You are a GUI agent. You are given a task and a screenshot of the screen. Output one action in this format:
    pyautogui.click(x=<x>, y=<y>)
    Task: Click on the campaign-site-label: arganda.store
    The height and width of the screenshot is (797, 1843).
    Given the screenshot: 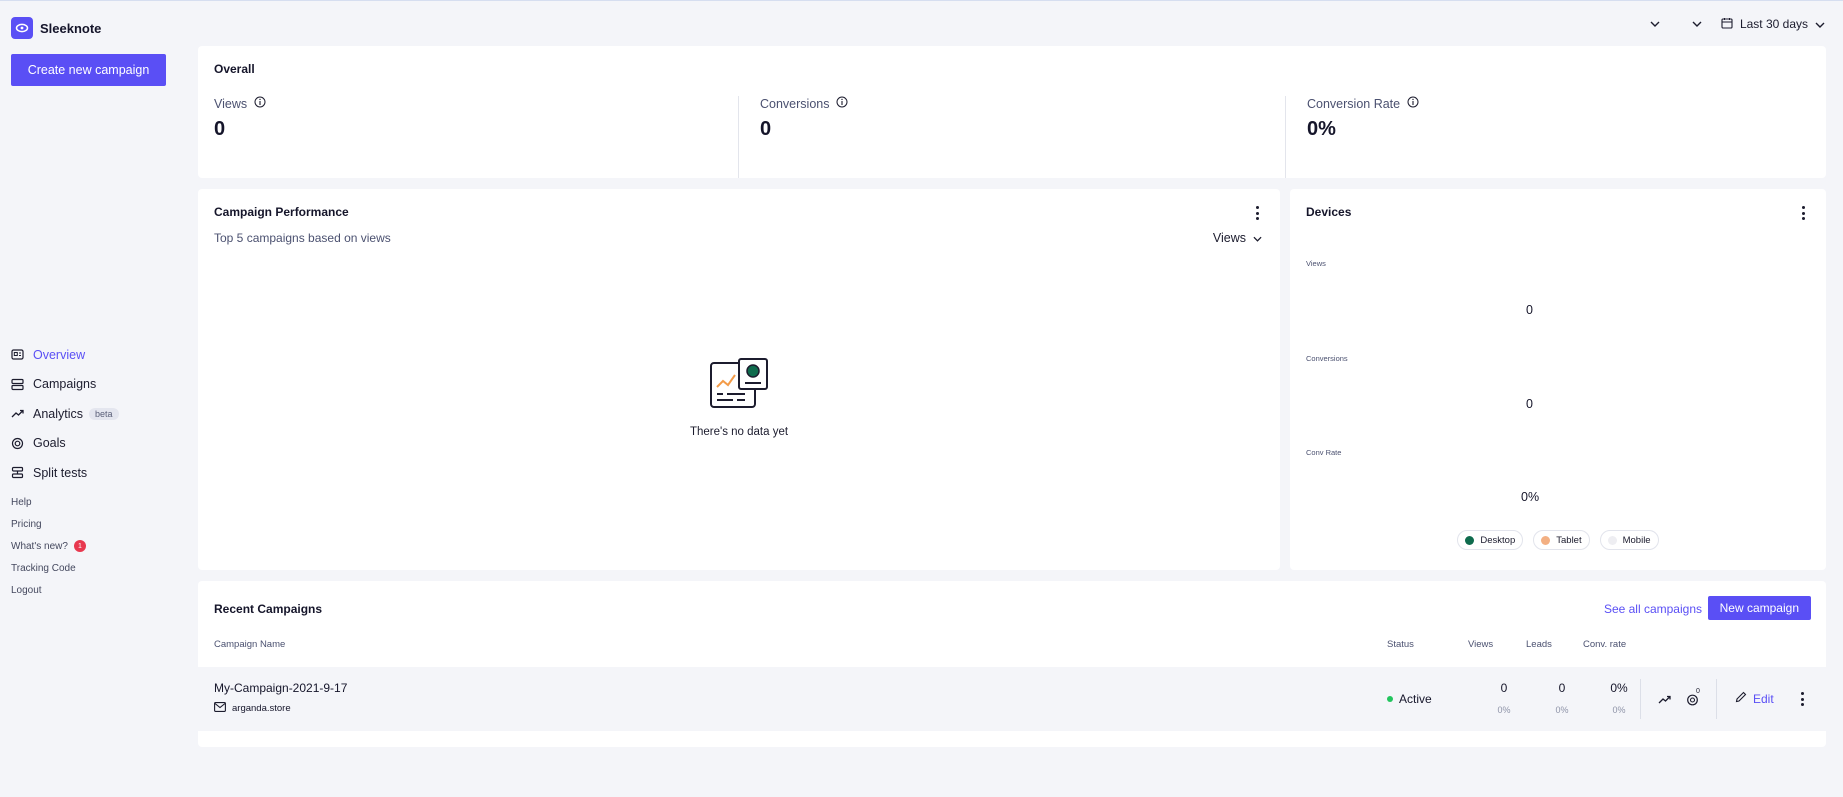 What is the action you would take?
    pyautogui.click(x=261, y=708)
    